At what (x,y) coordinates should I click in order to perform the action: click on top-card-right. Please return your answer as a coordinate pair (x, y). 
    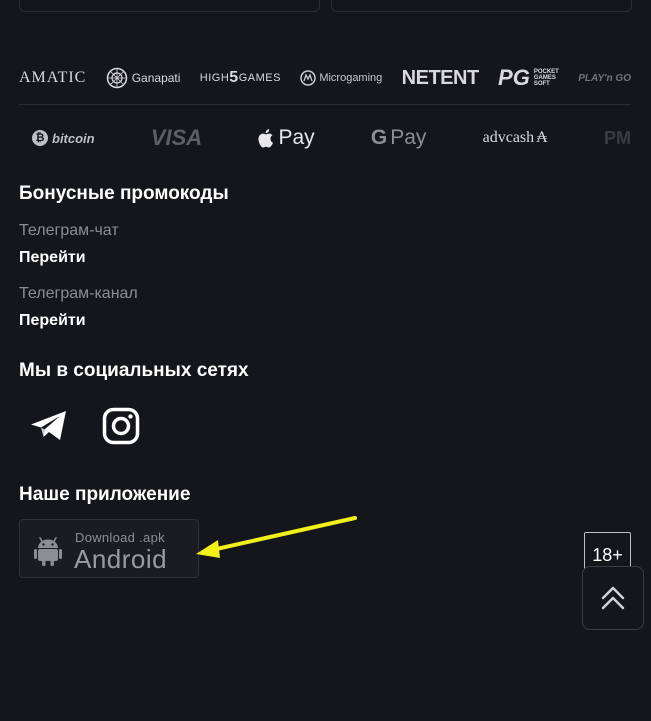
    Looking at the image, I should click on (481, 6).